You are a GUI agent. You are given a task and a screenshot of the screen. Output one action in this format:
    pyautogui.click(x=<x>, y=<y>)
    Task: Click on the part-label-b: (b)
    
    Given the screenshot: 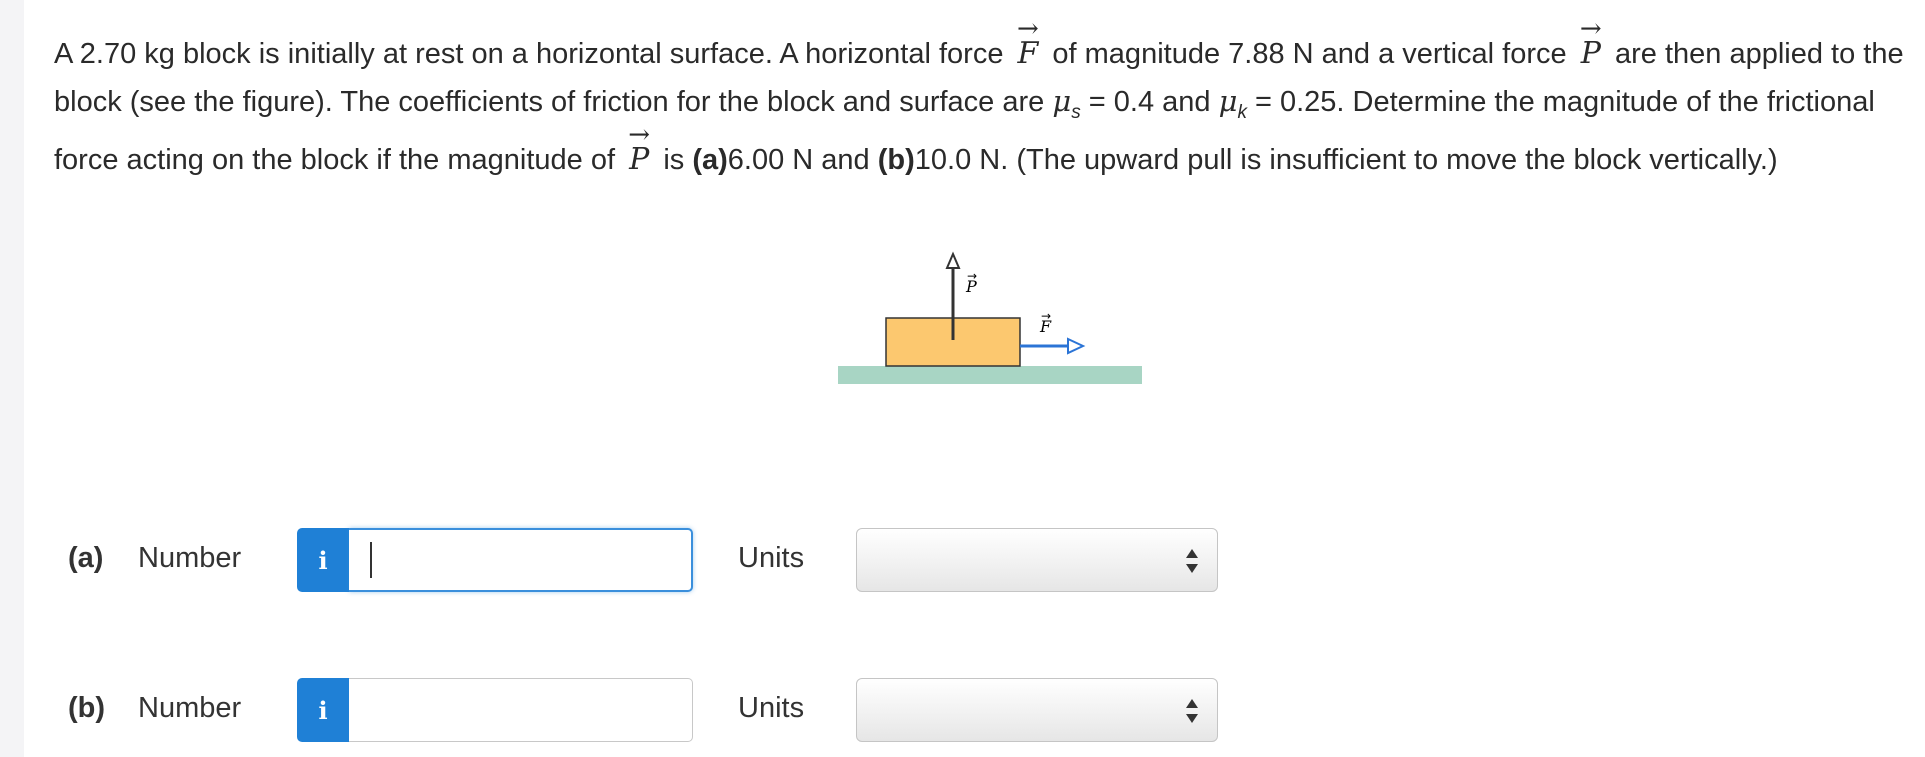 What is the action you would take?
    pyautogui.click(x=87, y=708)
    